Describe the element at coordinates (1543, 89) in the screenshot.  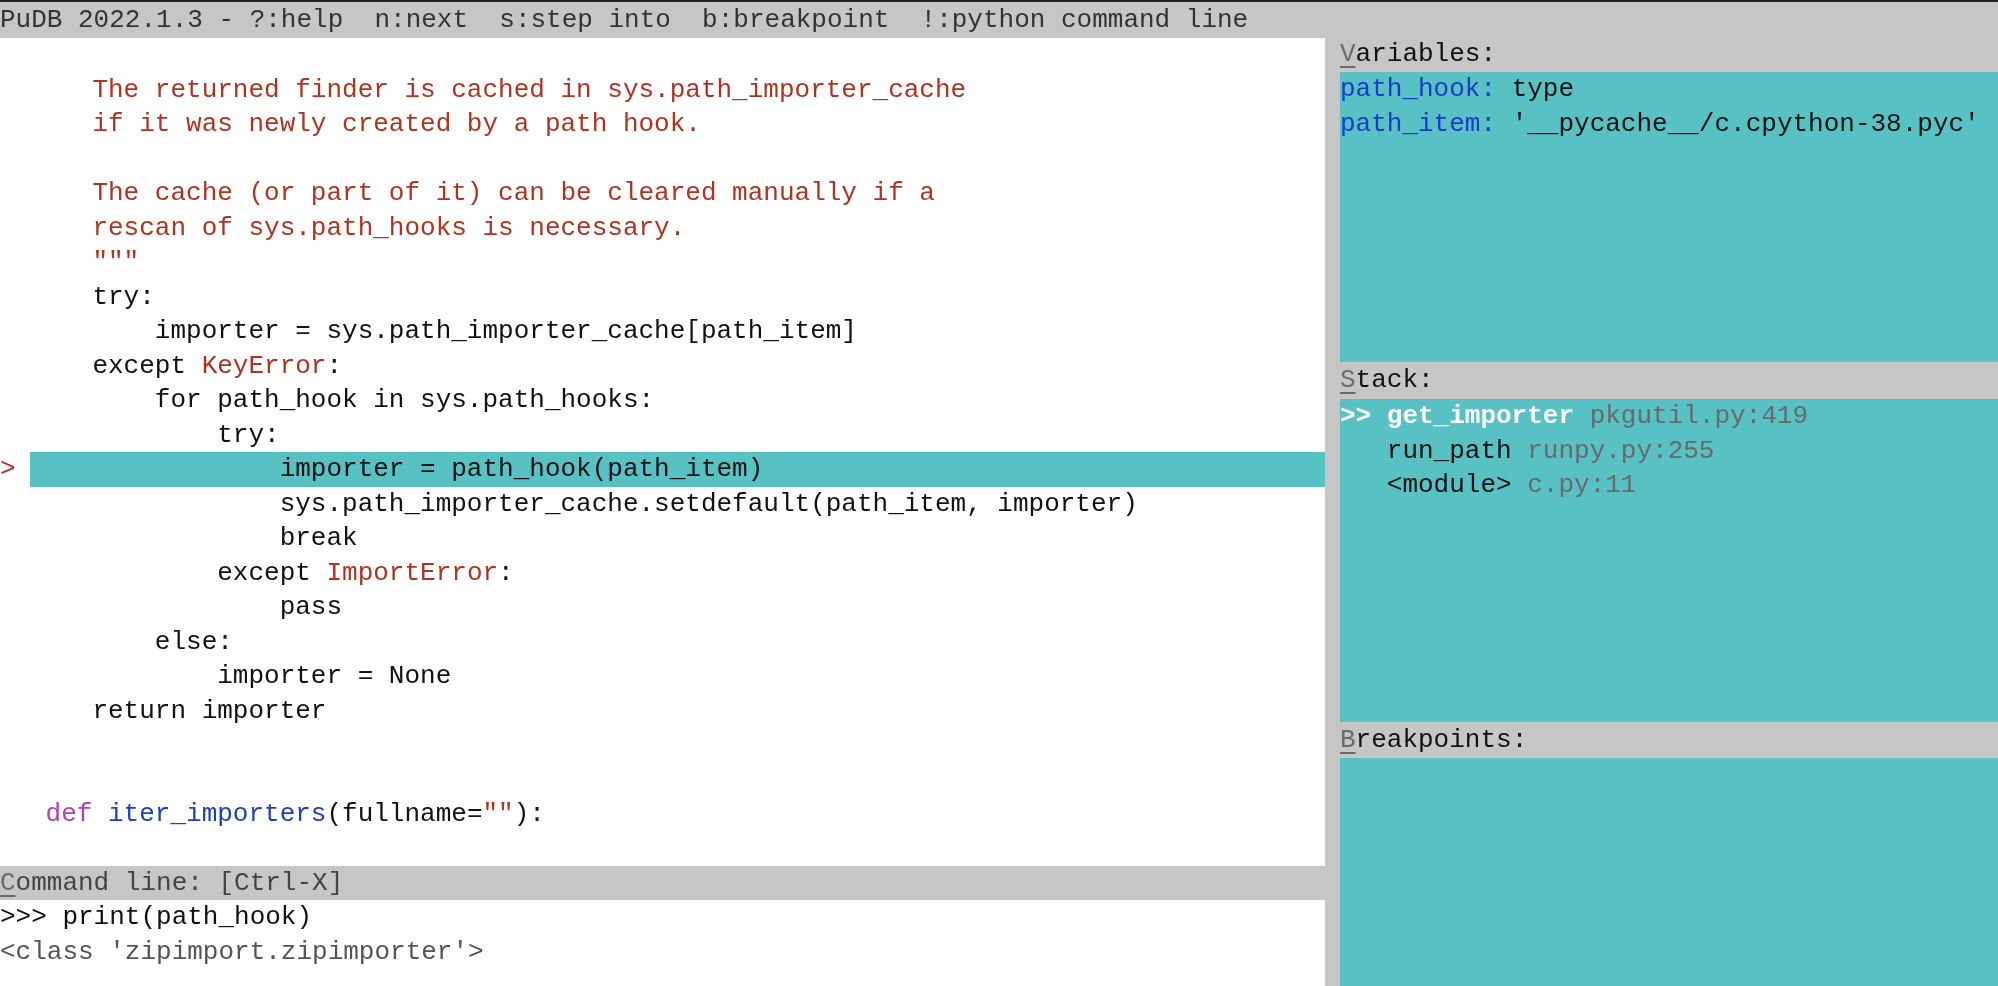
I see `variable-value: type` at that location.